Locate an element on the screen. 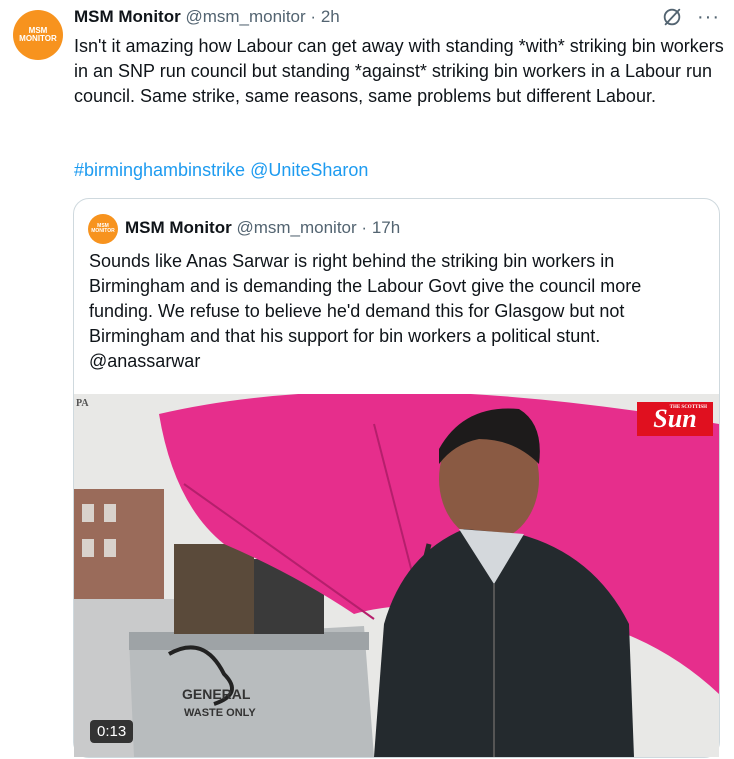  quoted-tweet-header: MSM Monitor @msm_monitor · 17h is located at coordinates (262, 228).